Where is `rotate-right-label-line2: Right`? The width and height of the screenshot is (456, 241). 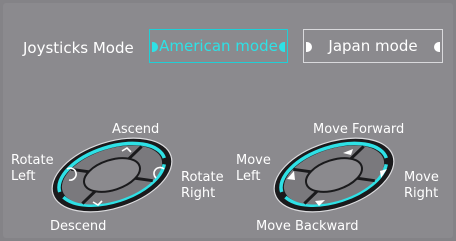
rotate-right-label-line2: Right is located at coordinates (198, 193).